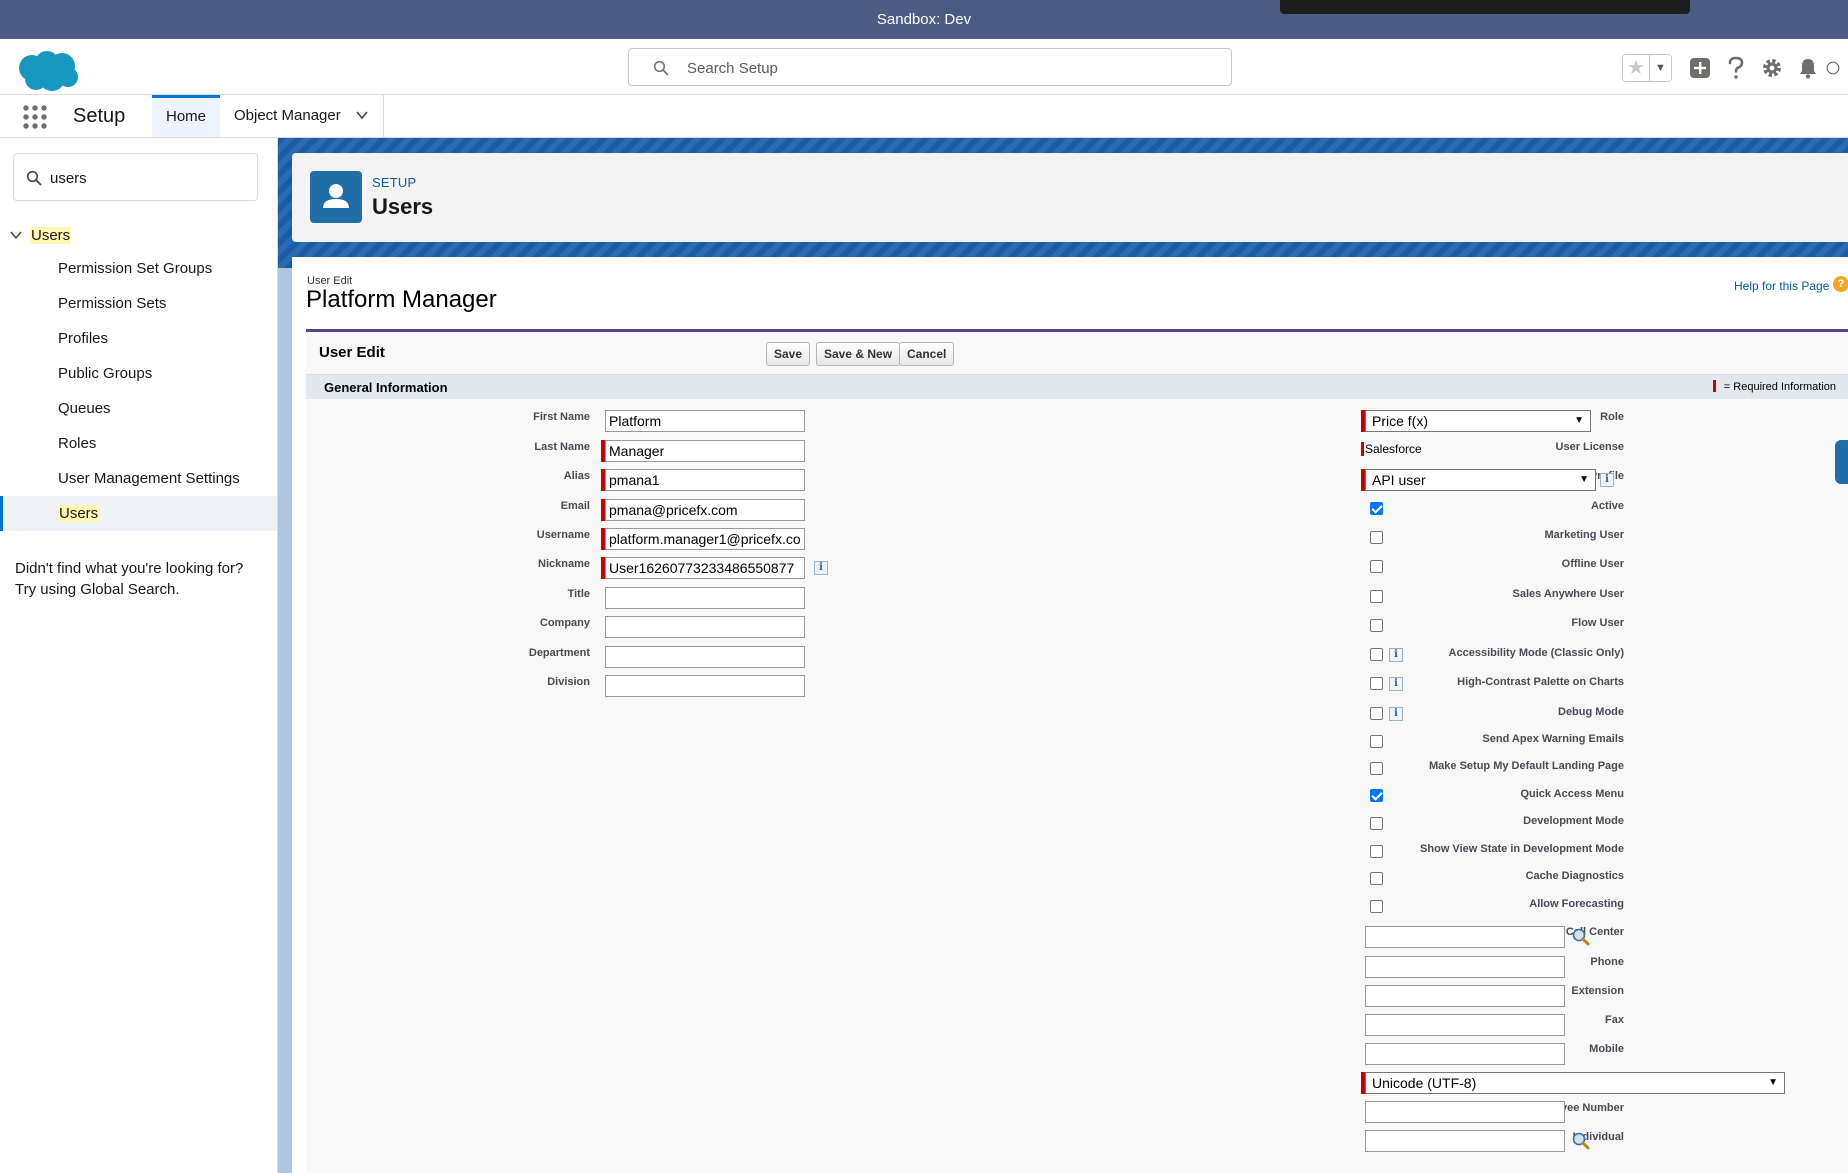 Image resolution: width=1848 pixels, height=1173 pixels. What do you see at coordinates (138, 338) in the screenshot?
I see `sidebar-item-profiles: Profiles` at bounding box center [138, 338].